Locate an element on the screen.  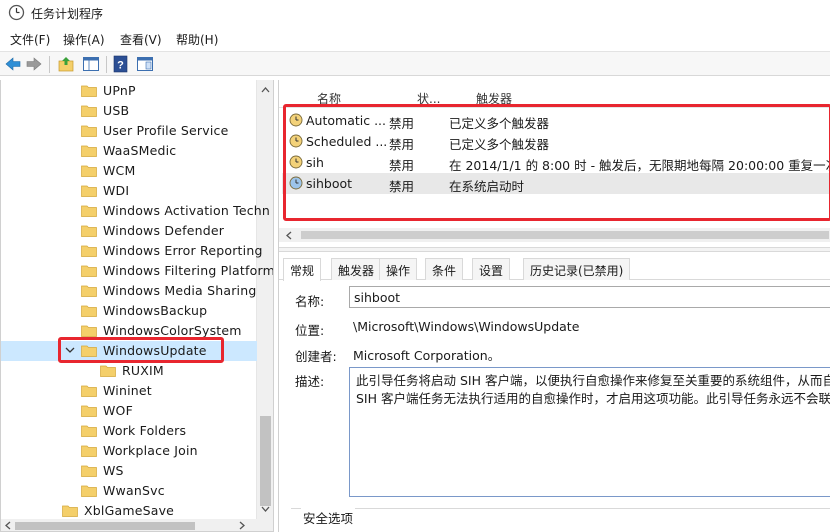
tree-item: WindowsBackup is located at coordinates (129, 311).